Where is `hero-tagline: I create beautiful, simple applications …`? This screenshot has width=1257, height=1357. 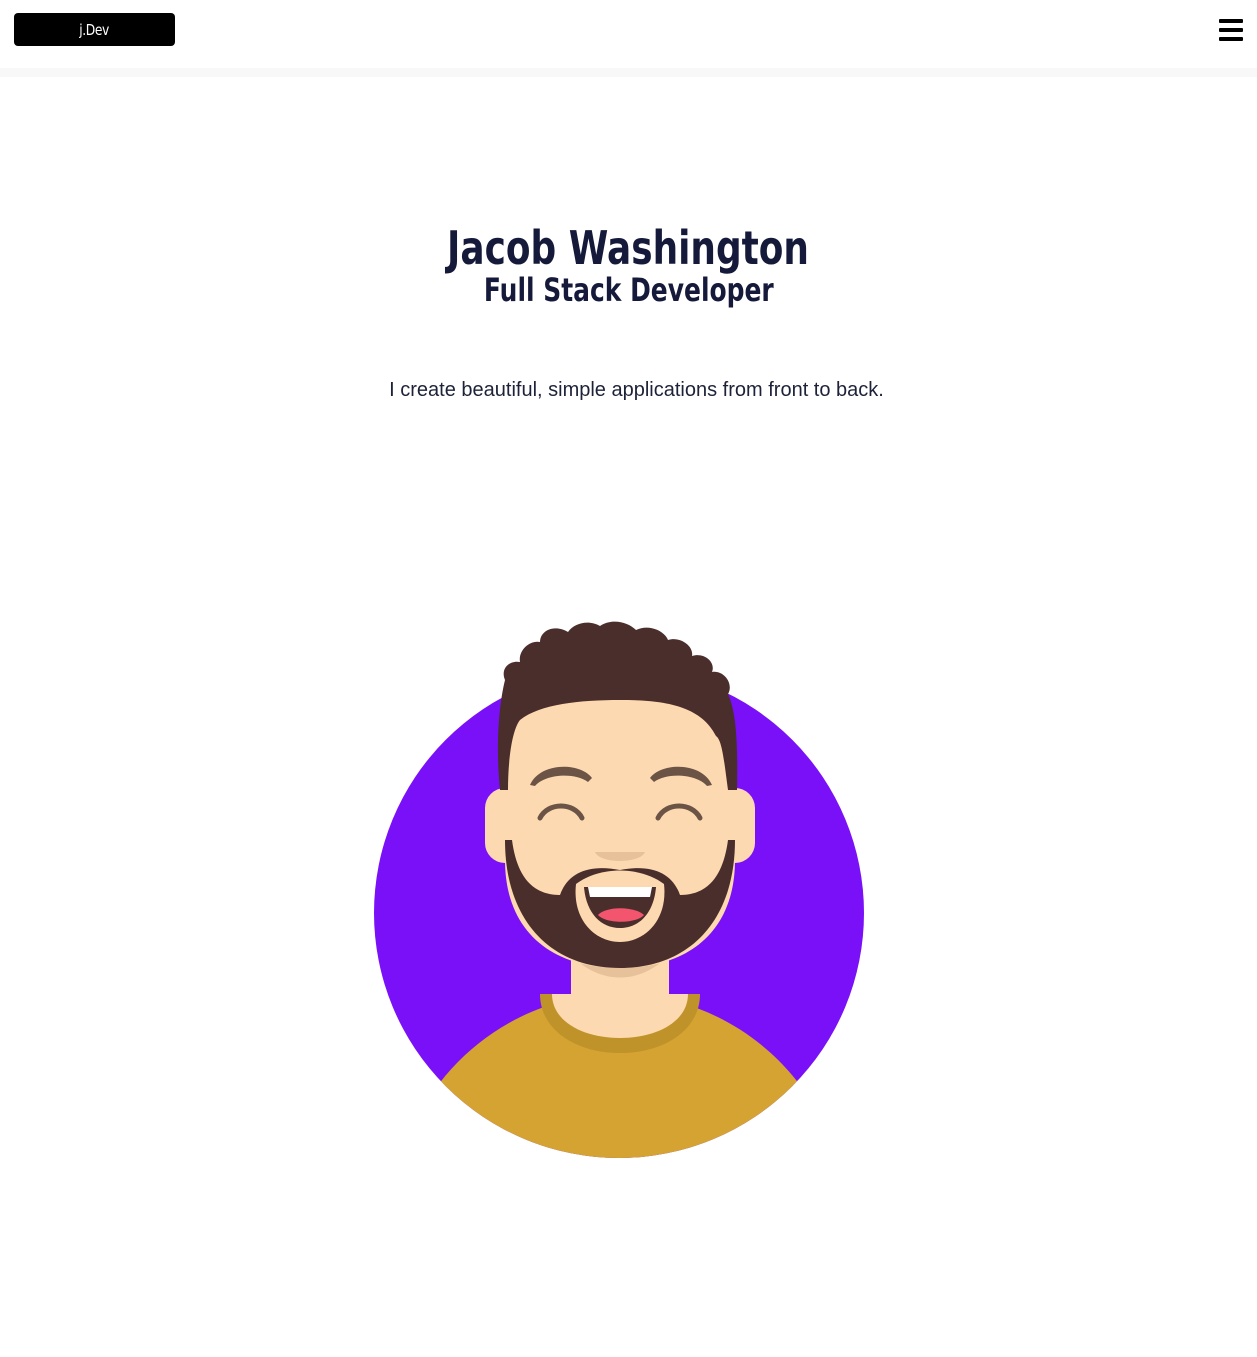
hero-tagline: I create beautiful, simple applications … is located at coordinates (636, 390).